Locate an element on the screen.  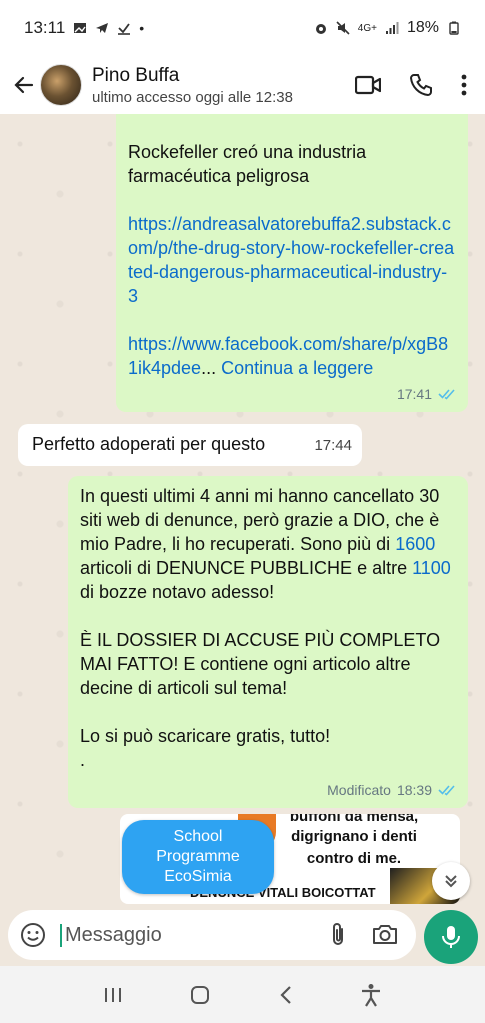
double-chevron-down-icon is located at coordinates (451, 881).